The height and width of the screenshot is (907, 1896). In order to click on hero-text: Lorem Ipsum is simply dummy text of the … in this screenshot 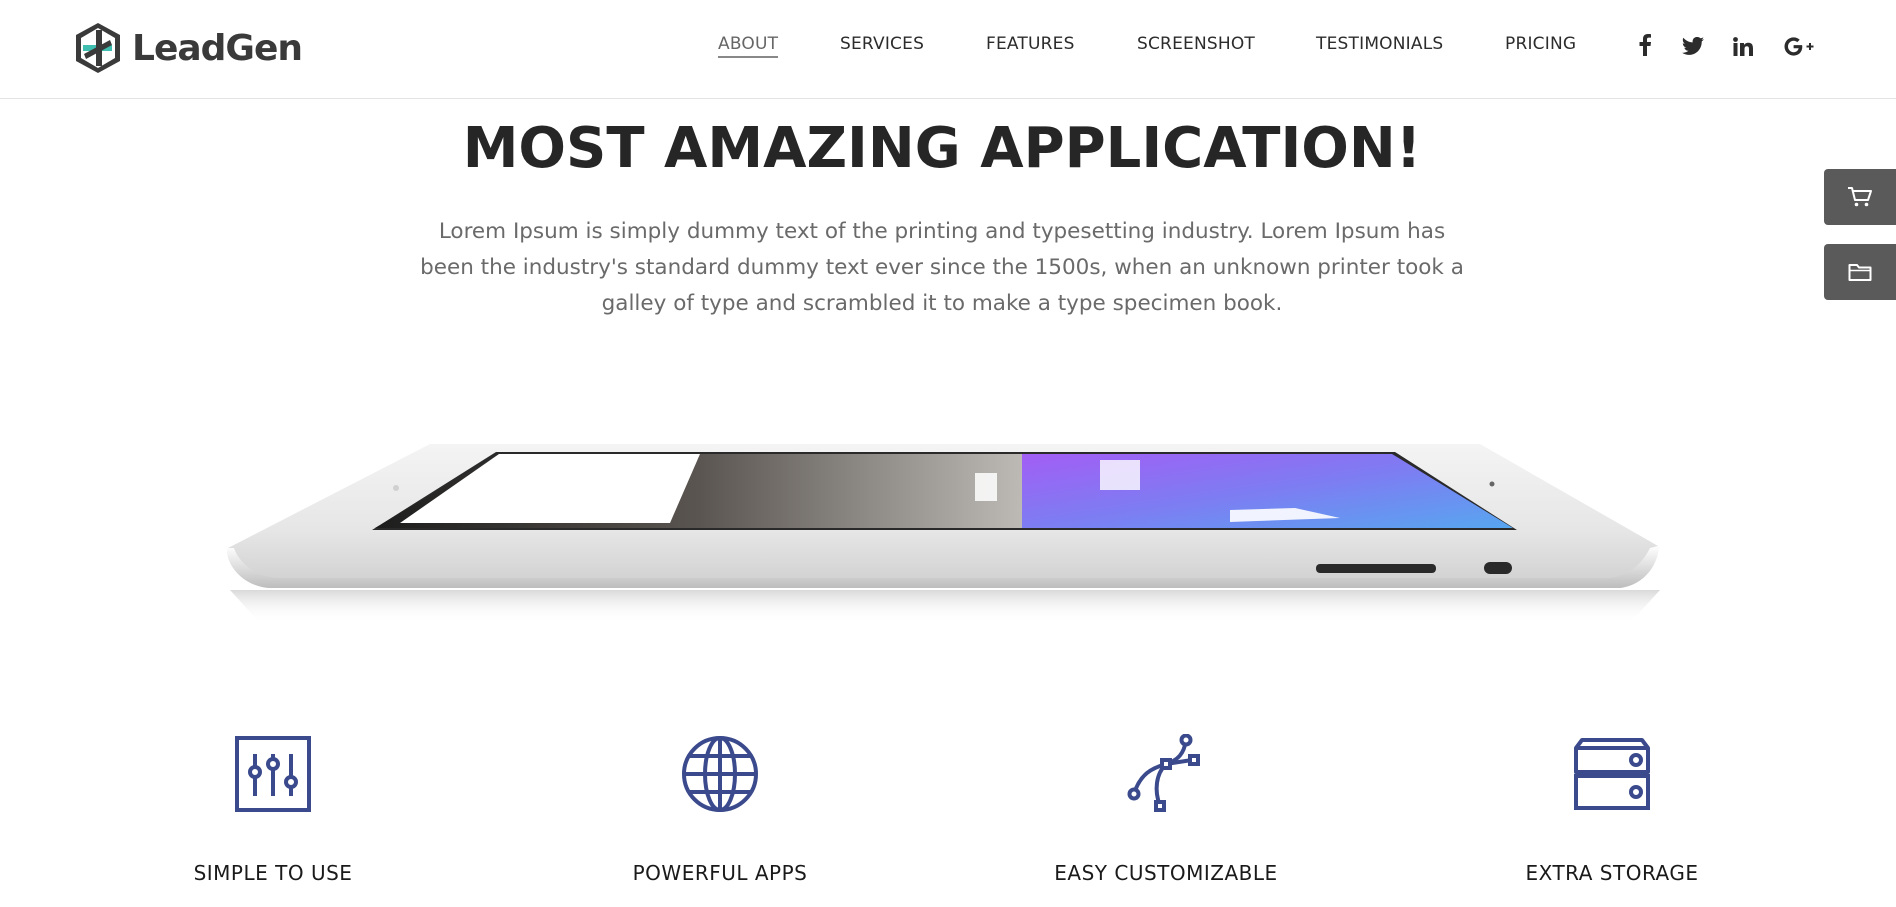, I will do `click(942, 267)`.